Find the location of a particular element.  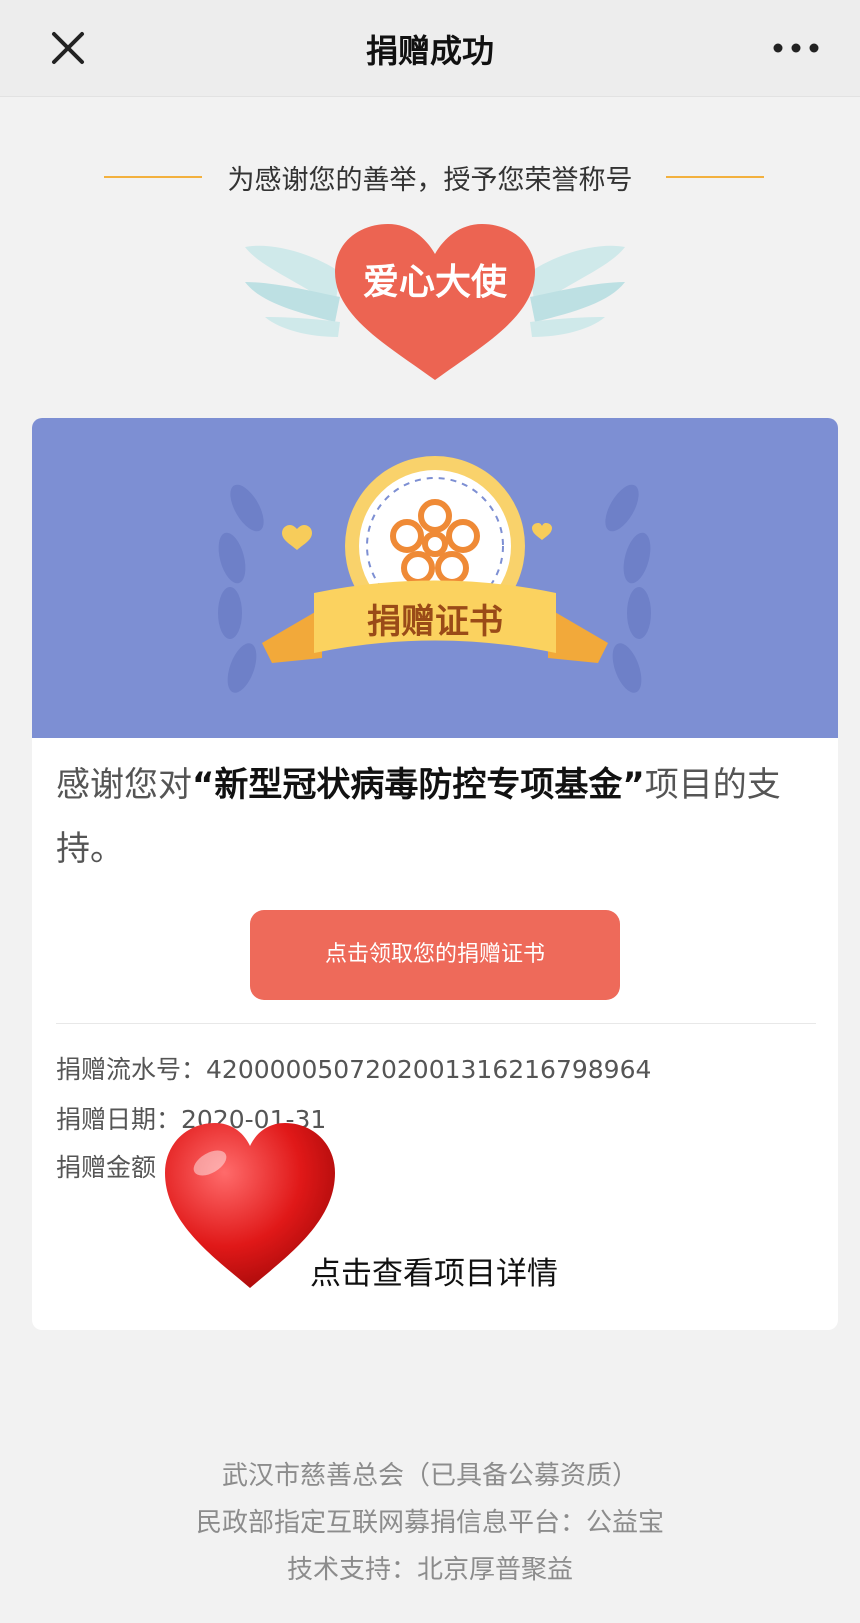

thanks-message: 感谢您对“新型冠状病毒防控专项基金”项目的支持。 is located at coordinates (436, 817).